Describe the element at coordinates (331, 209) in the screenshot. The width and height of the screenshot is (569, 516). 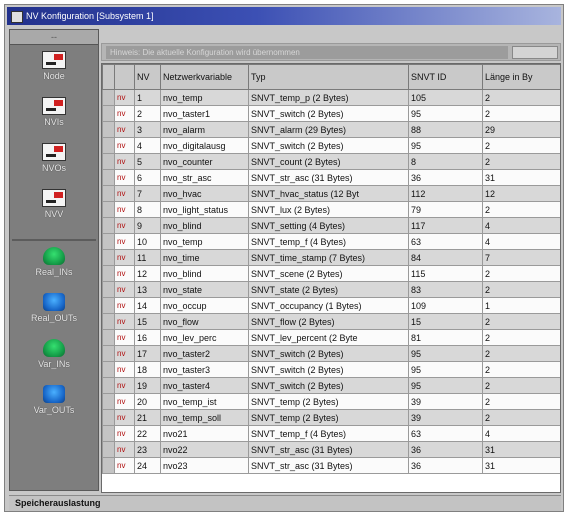
I see `table-row: nv 8 nvo_light_status SNVT_lux (2 Bytes) 79 2` at that location.